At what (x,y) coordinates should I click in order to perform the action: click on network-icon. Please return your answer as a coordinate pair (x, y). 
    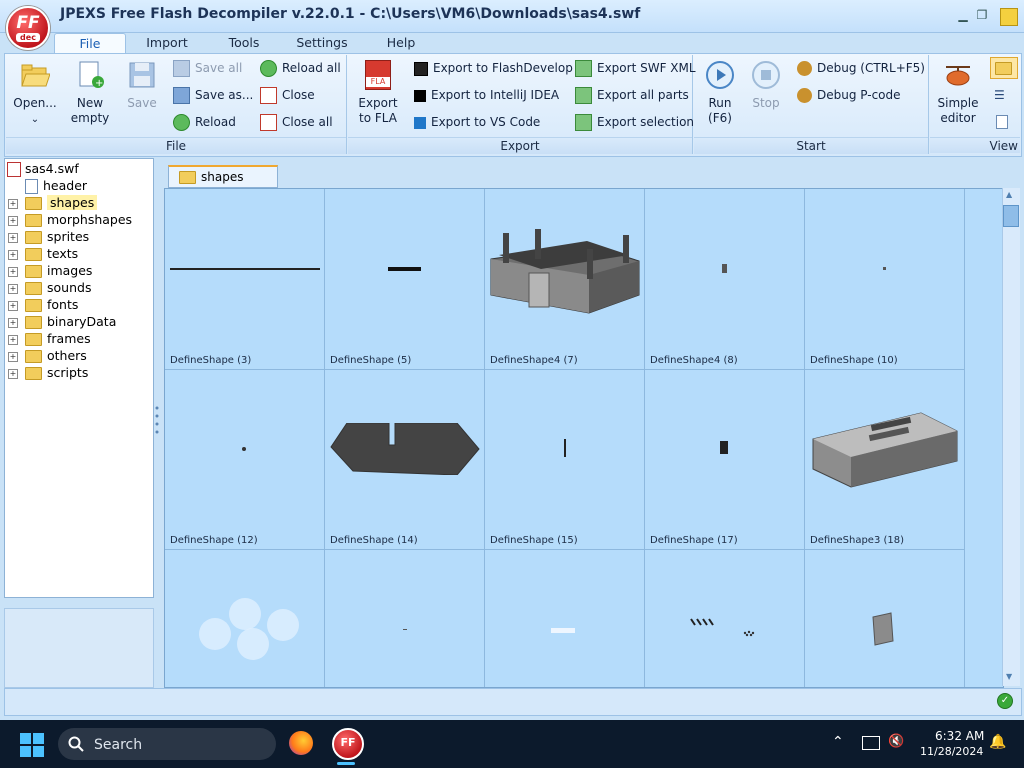
    Looking at the image, I should click on (871, 743).